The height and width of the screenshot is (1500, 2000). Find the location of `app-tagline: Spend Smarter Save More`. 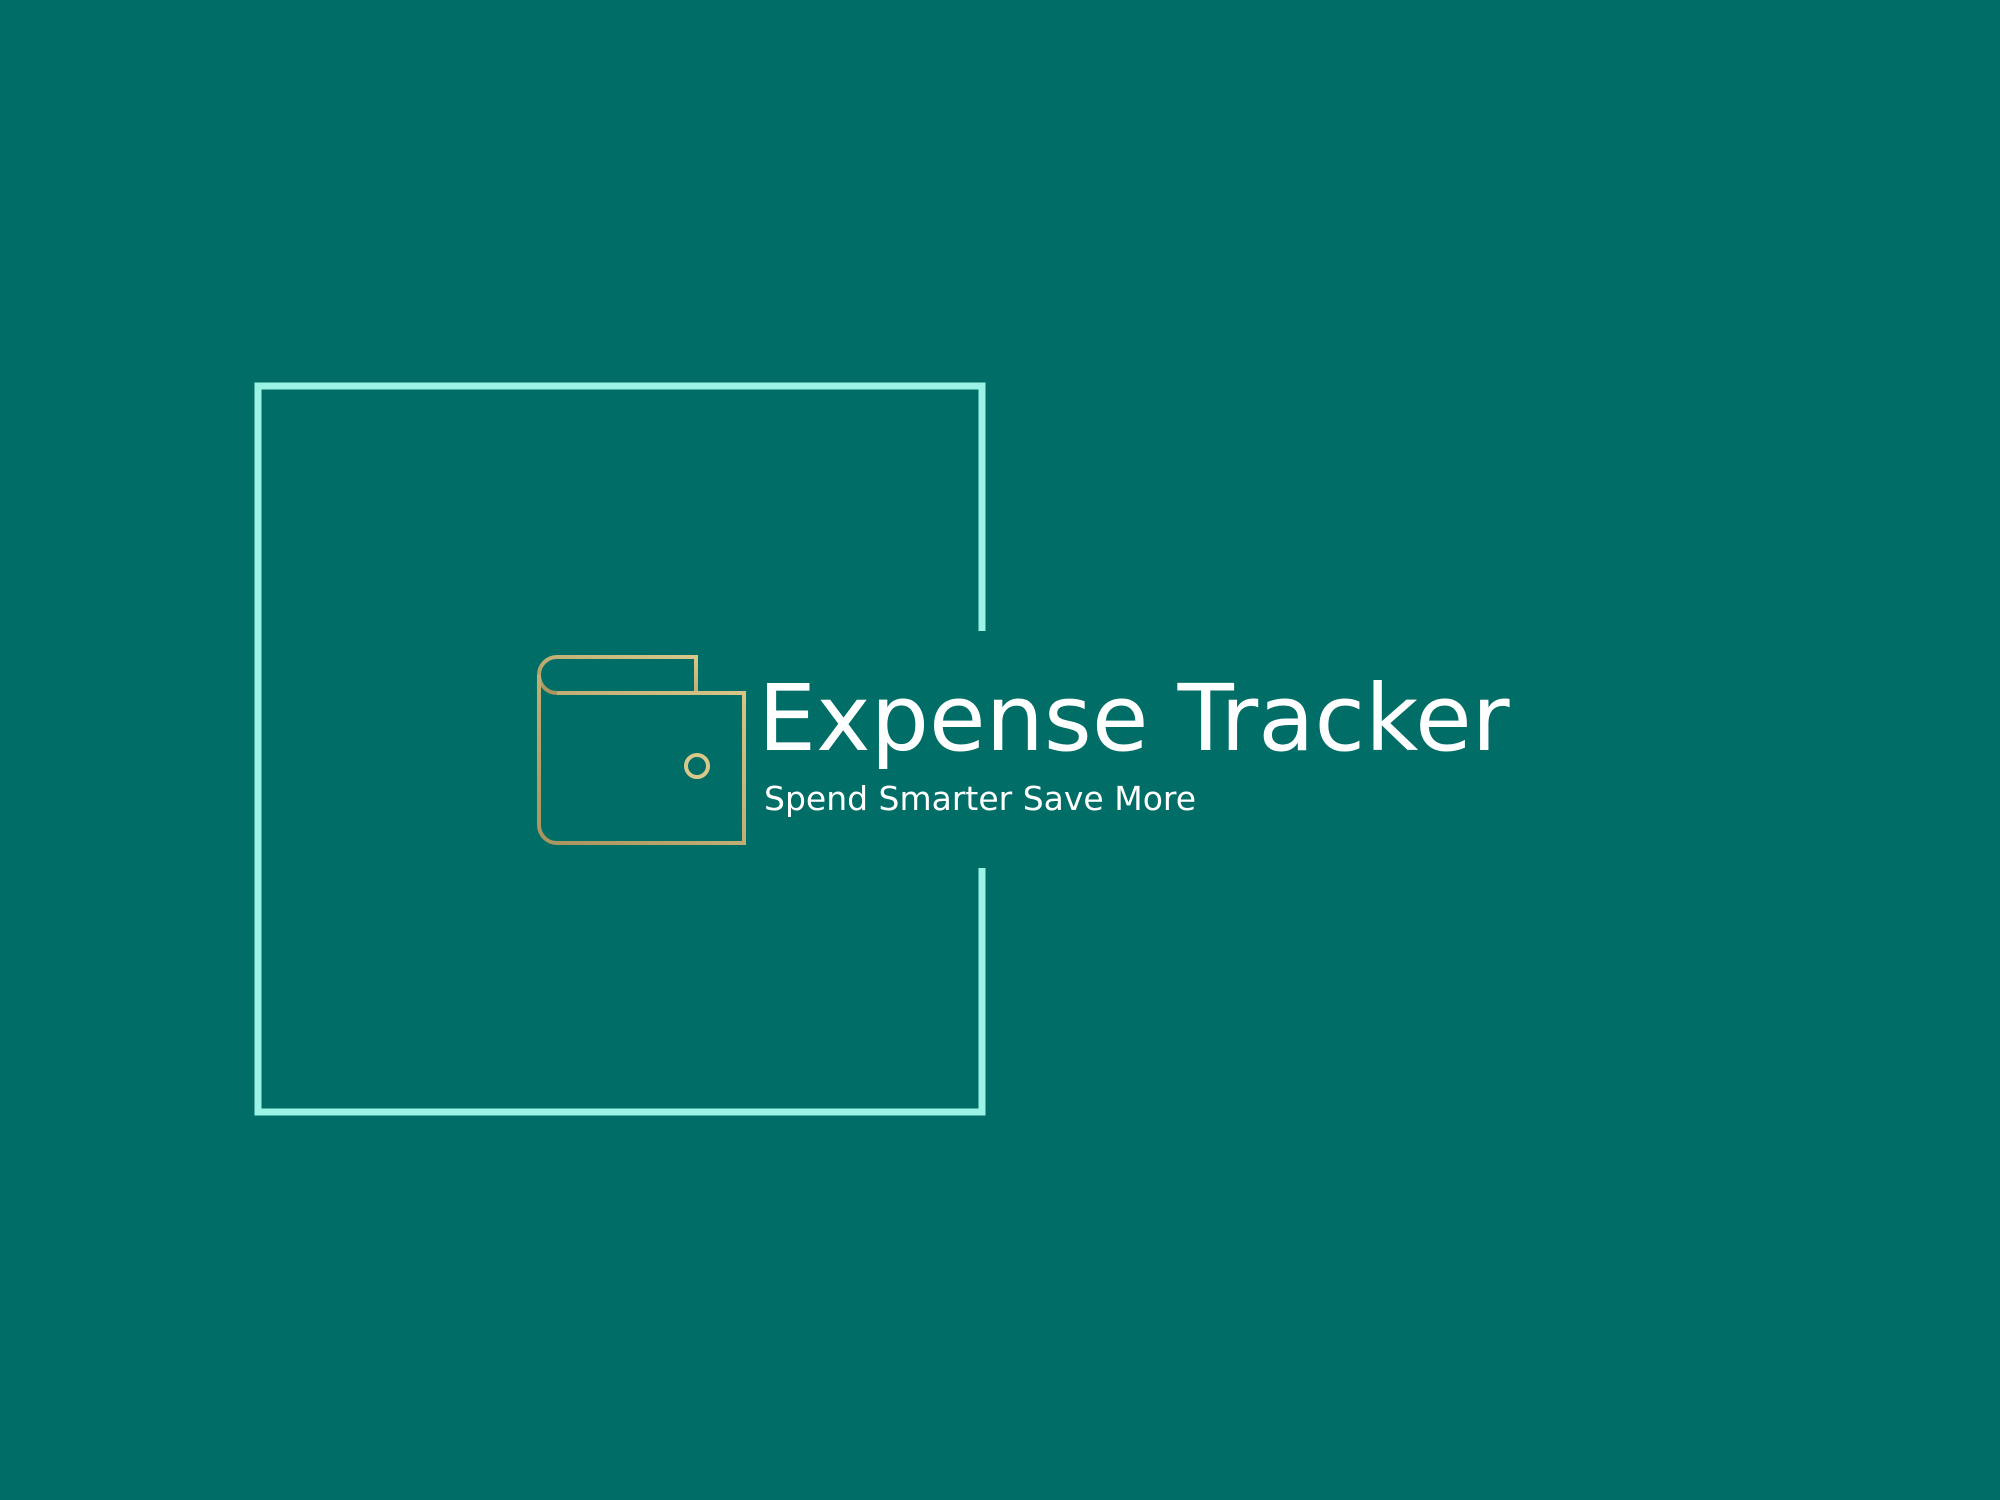

app-tagline: Spend Smarter Save More is located at coordinates (980, 798).